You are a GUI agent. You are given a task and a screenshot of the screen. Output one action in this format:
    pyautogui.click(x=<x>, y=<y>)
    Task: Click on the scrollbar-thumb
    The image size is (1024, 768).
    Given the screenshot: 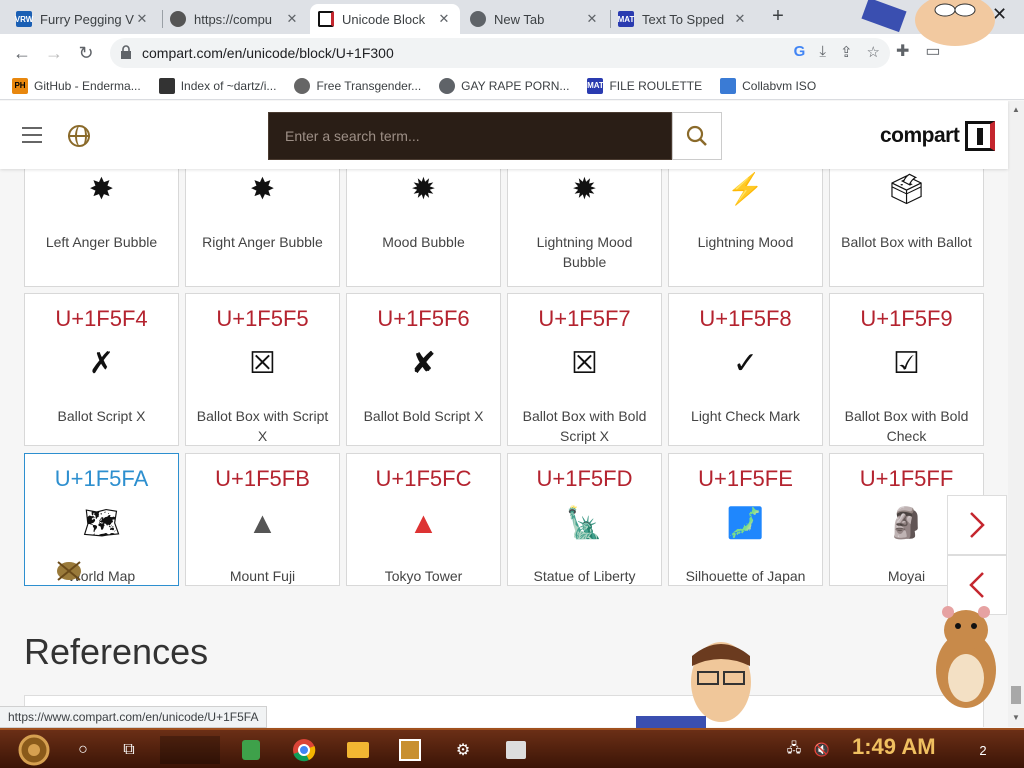 What is the action you would take?
    pyautogui.click(x=1016, y=695)
    